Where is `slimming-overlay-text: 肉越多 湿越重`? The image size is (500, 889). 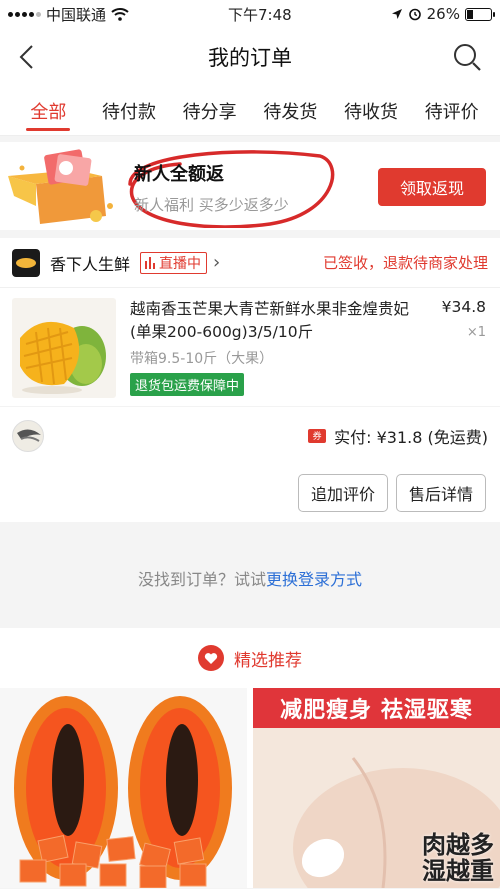
slimming-overlay-text: 肉越多 湿越重 is located at coordinates (458, 858).